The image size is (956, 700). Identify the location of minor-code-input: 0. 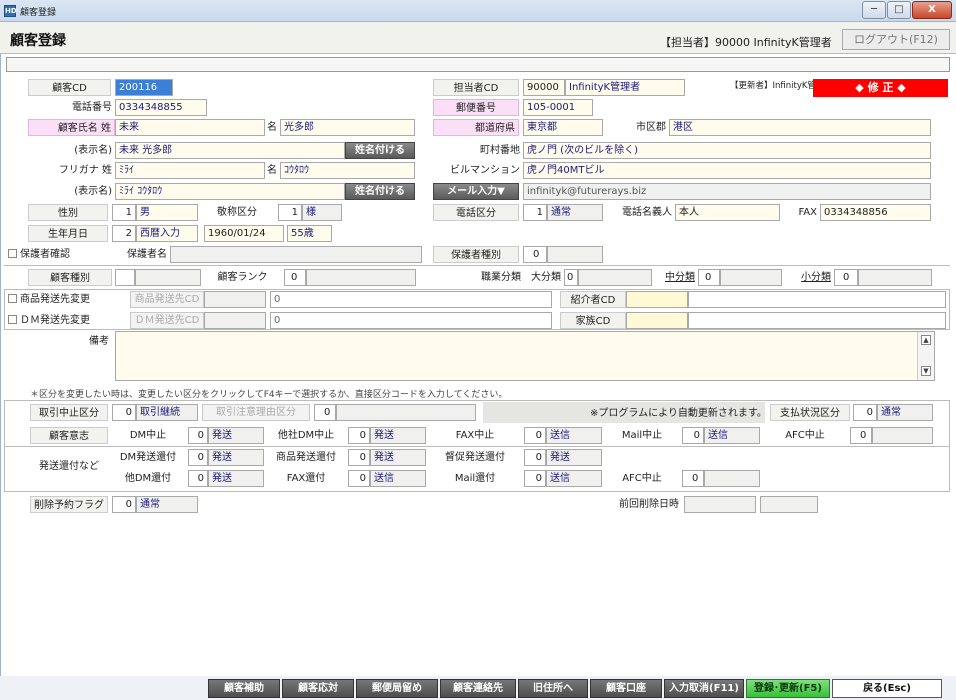
(846, 277).